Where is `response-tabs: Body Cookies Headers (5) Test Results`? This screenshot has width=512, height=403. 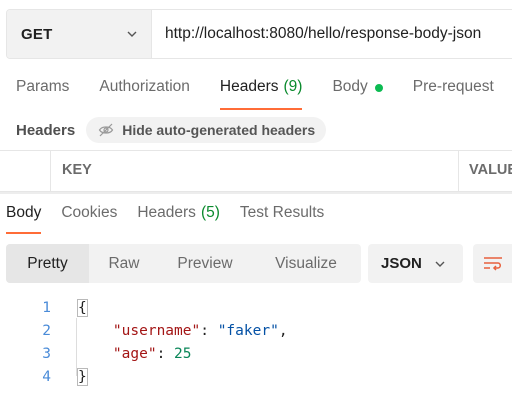
response-tabs: Body Cookies Headers (5) Test Results is located at coordinates (175, 219).